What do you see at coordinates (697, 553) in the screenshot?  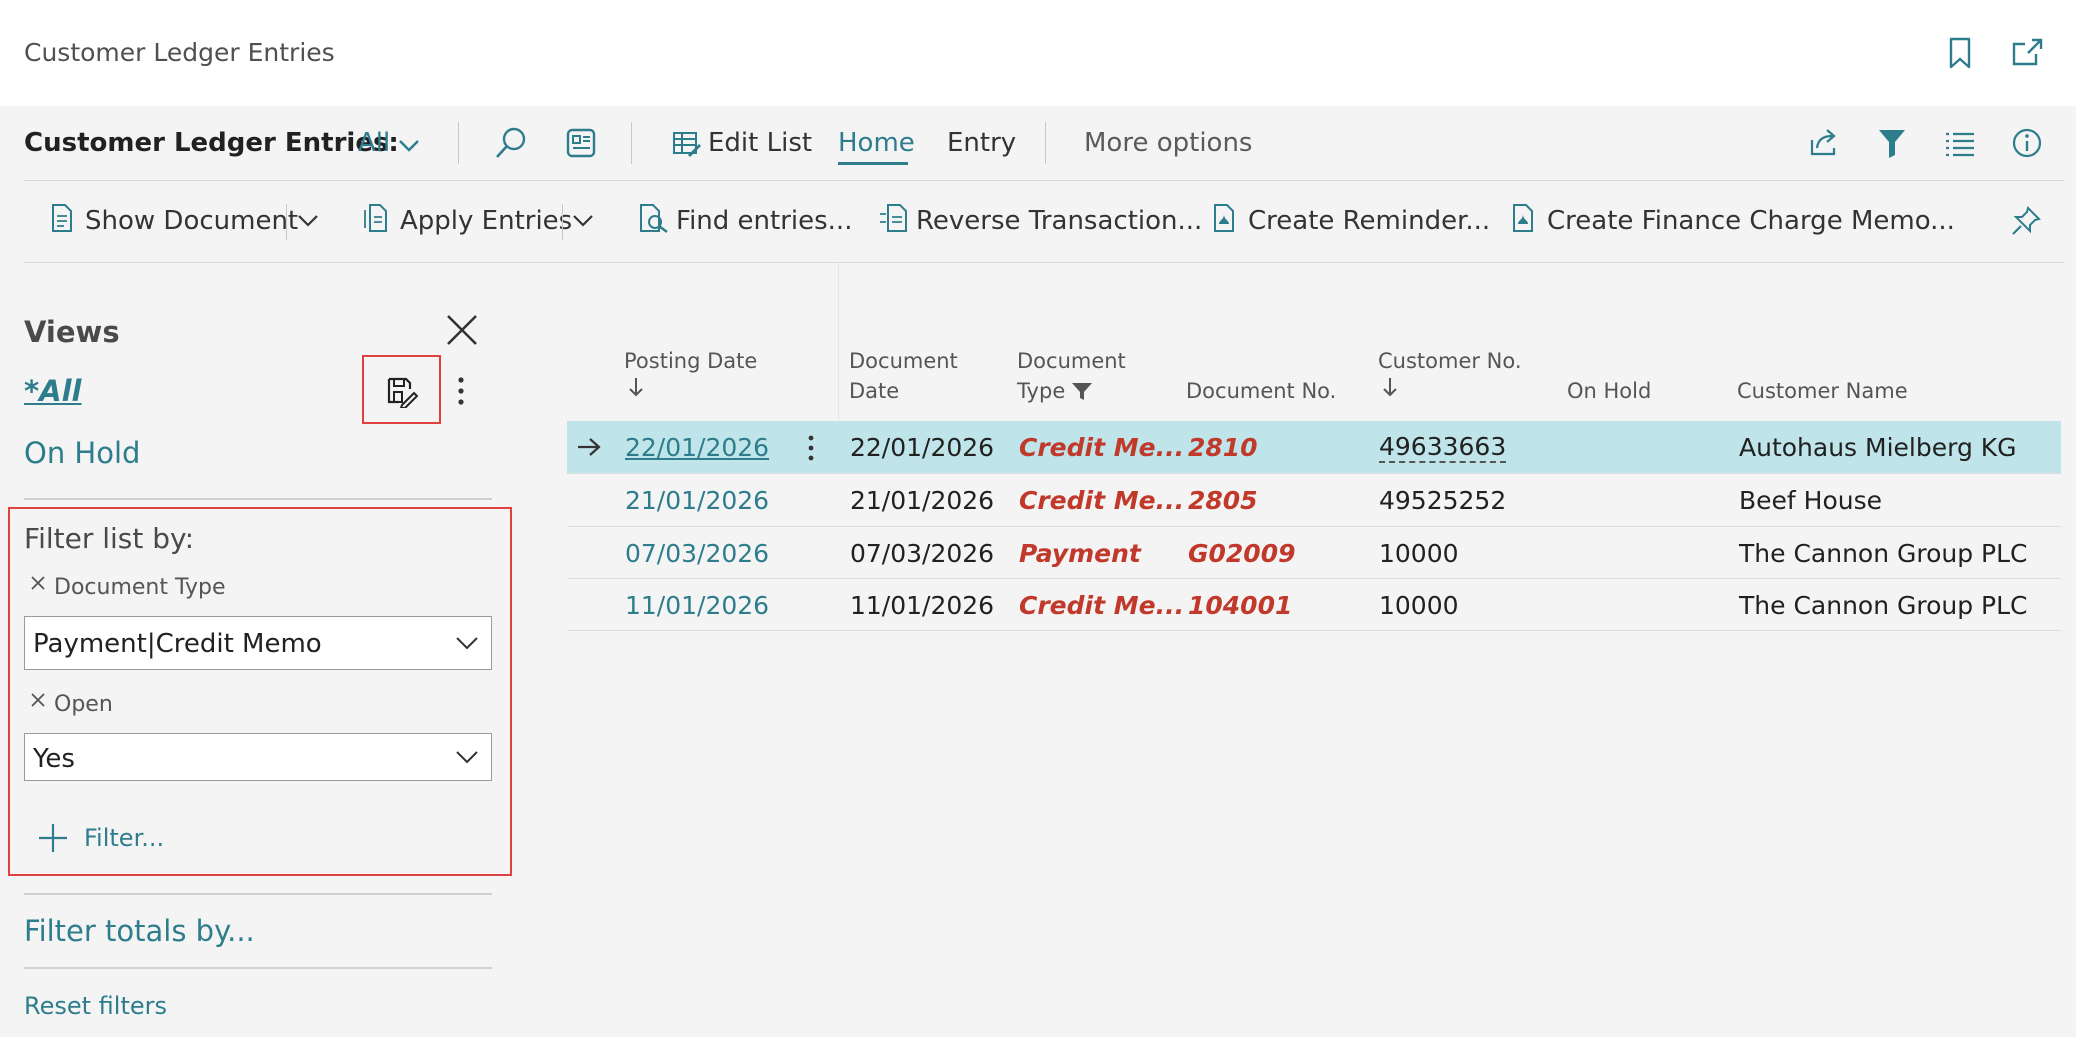 I see `posting-date-link: 07/03/2026` at bounding box center [697, 553].